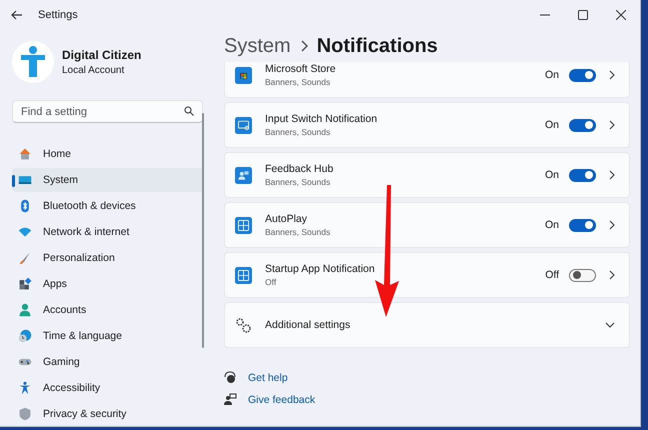 The image size is (648, 430). I want to click on close-icon, so click(621, 15).